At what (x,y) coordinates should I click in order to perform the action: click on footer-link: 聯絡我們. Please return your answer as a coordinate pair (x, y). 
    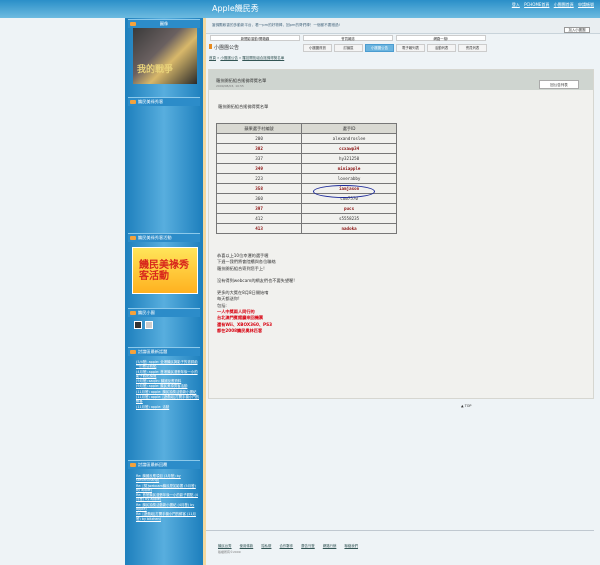
    Looking at the image, I should click on (351, 546).